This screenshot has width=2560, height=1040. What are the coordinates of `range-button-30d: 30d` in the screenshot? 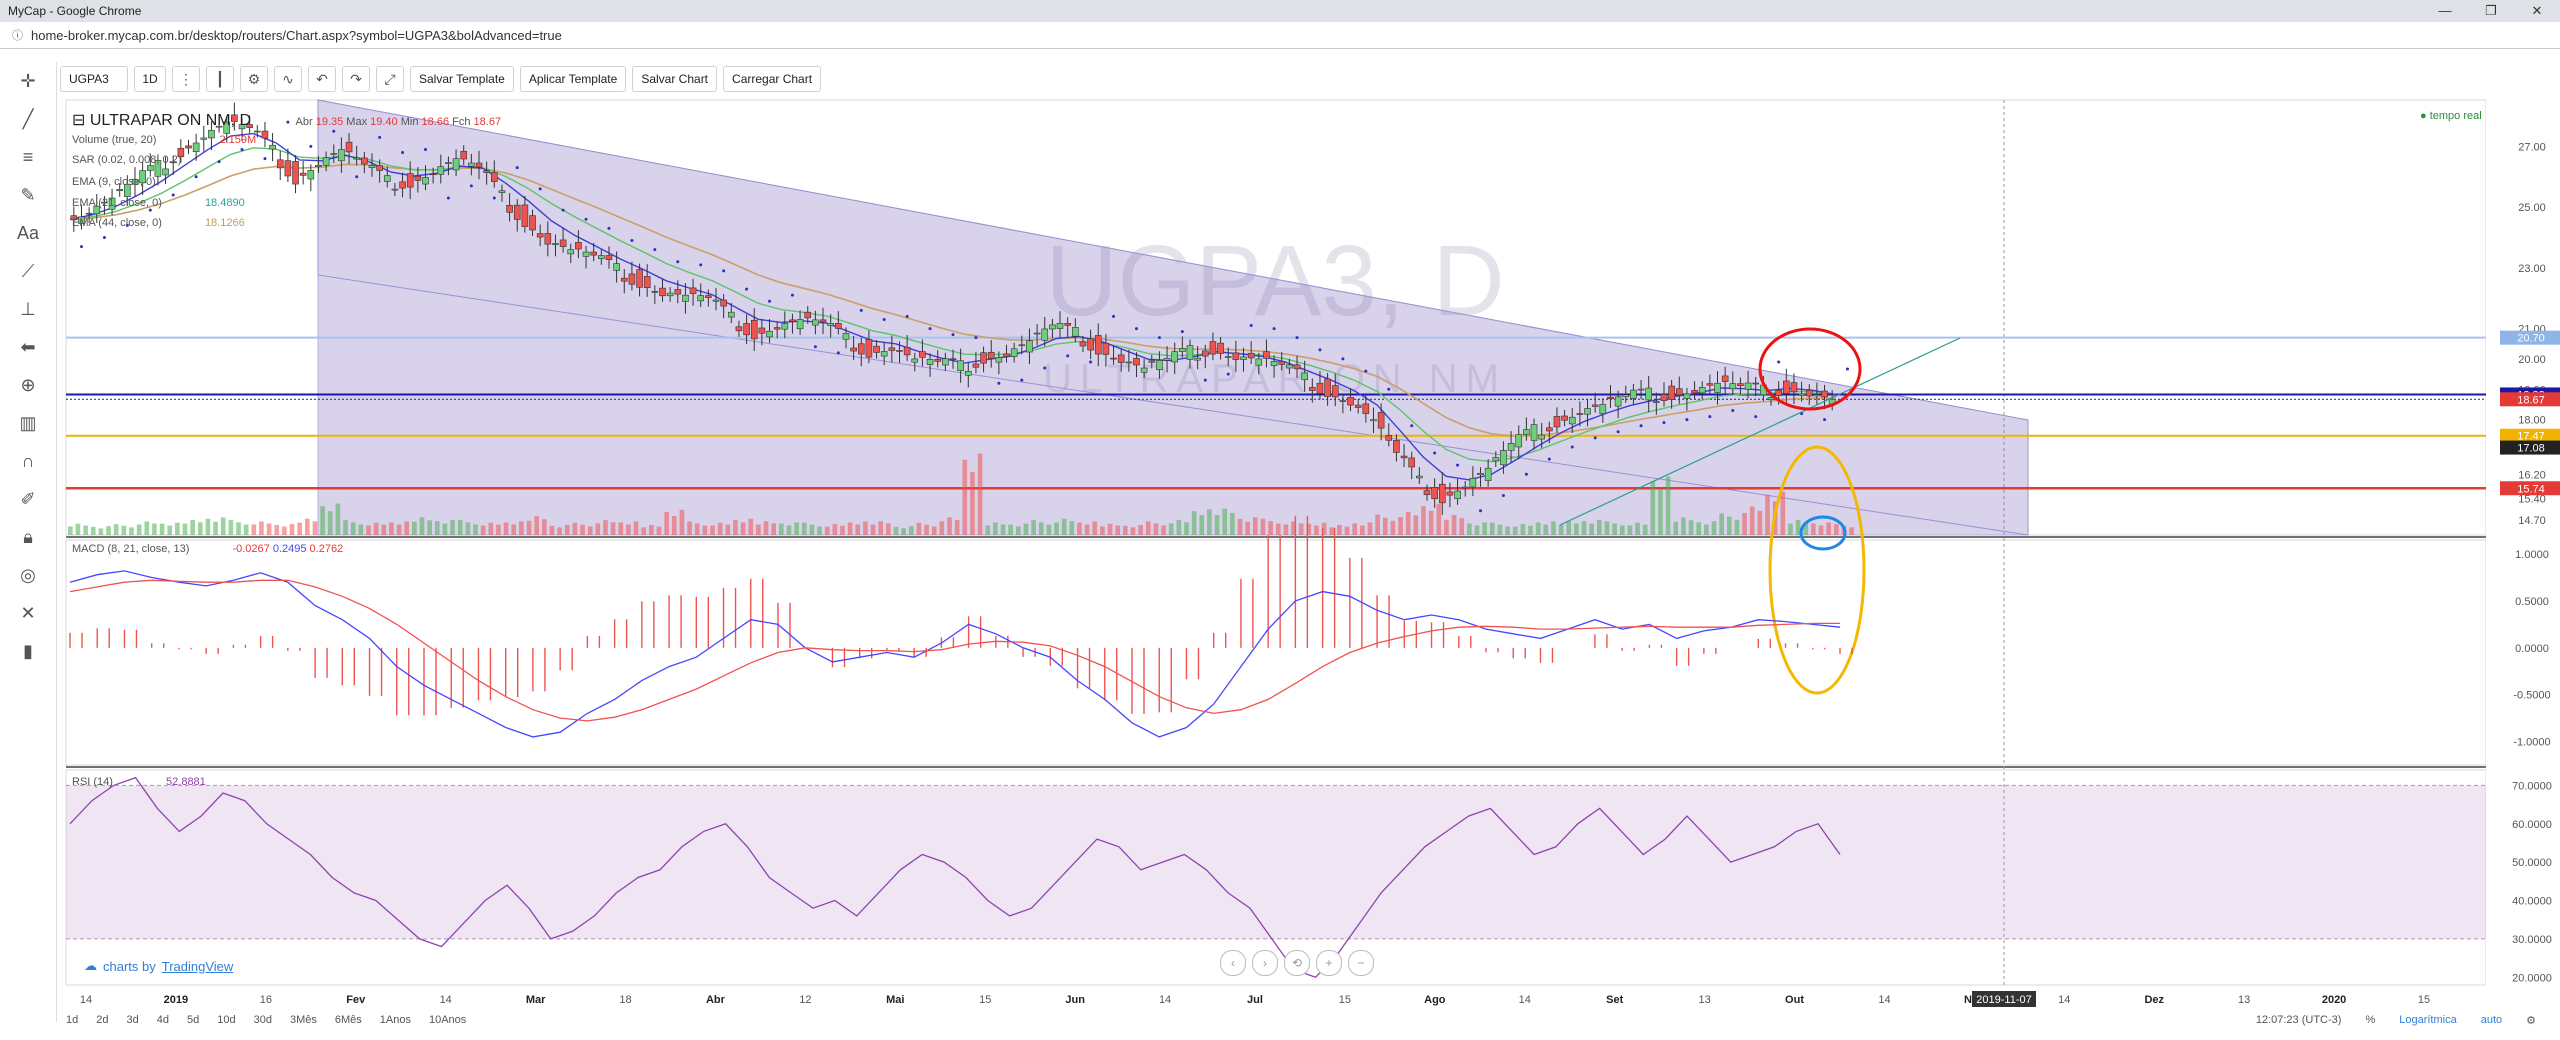 It's located at (263, 1020).